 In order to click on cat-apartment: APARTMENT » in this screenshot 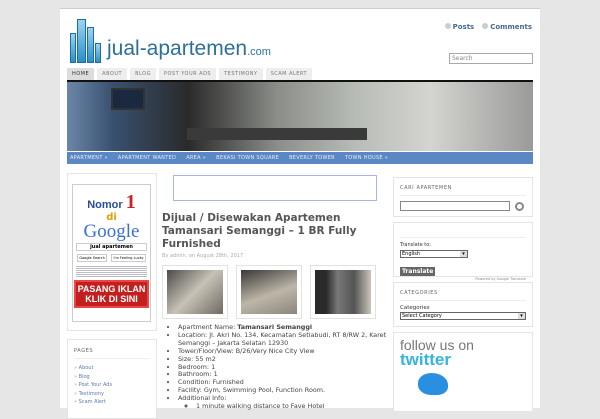, I will do `click(89, 158)`.